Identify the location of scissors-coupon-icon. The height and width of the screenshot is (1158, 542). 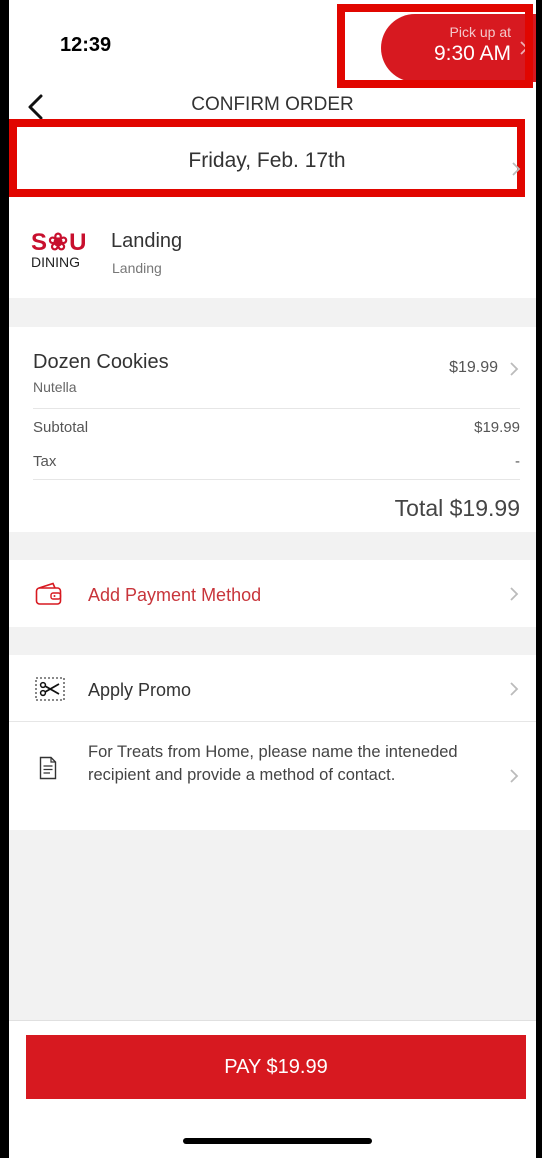
(50, 689).